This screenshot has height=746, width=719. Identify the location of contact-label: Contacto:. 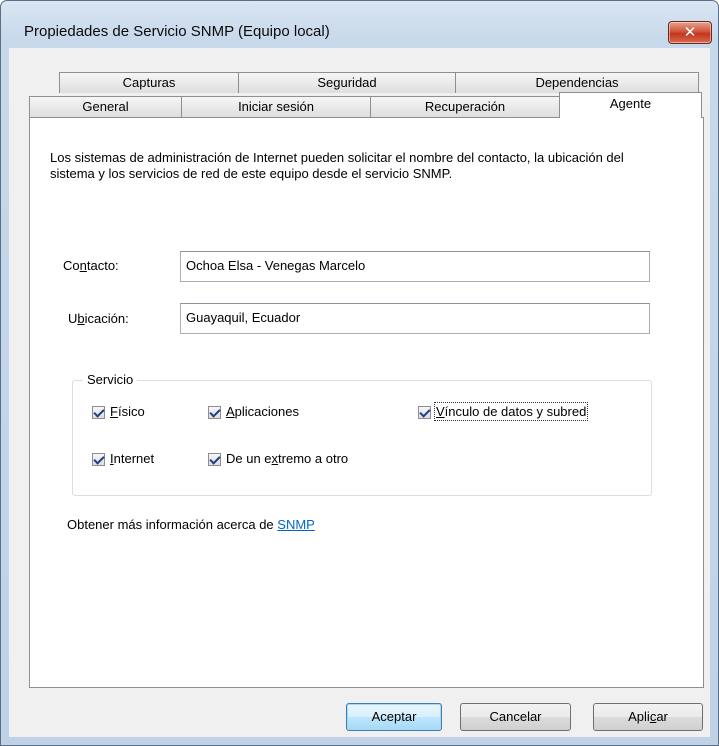
(91, 265).